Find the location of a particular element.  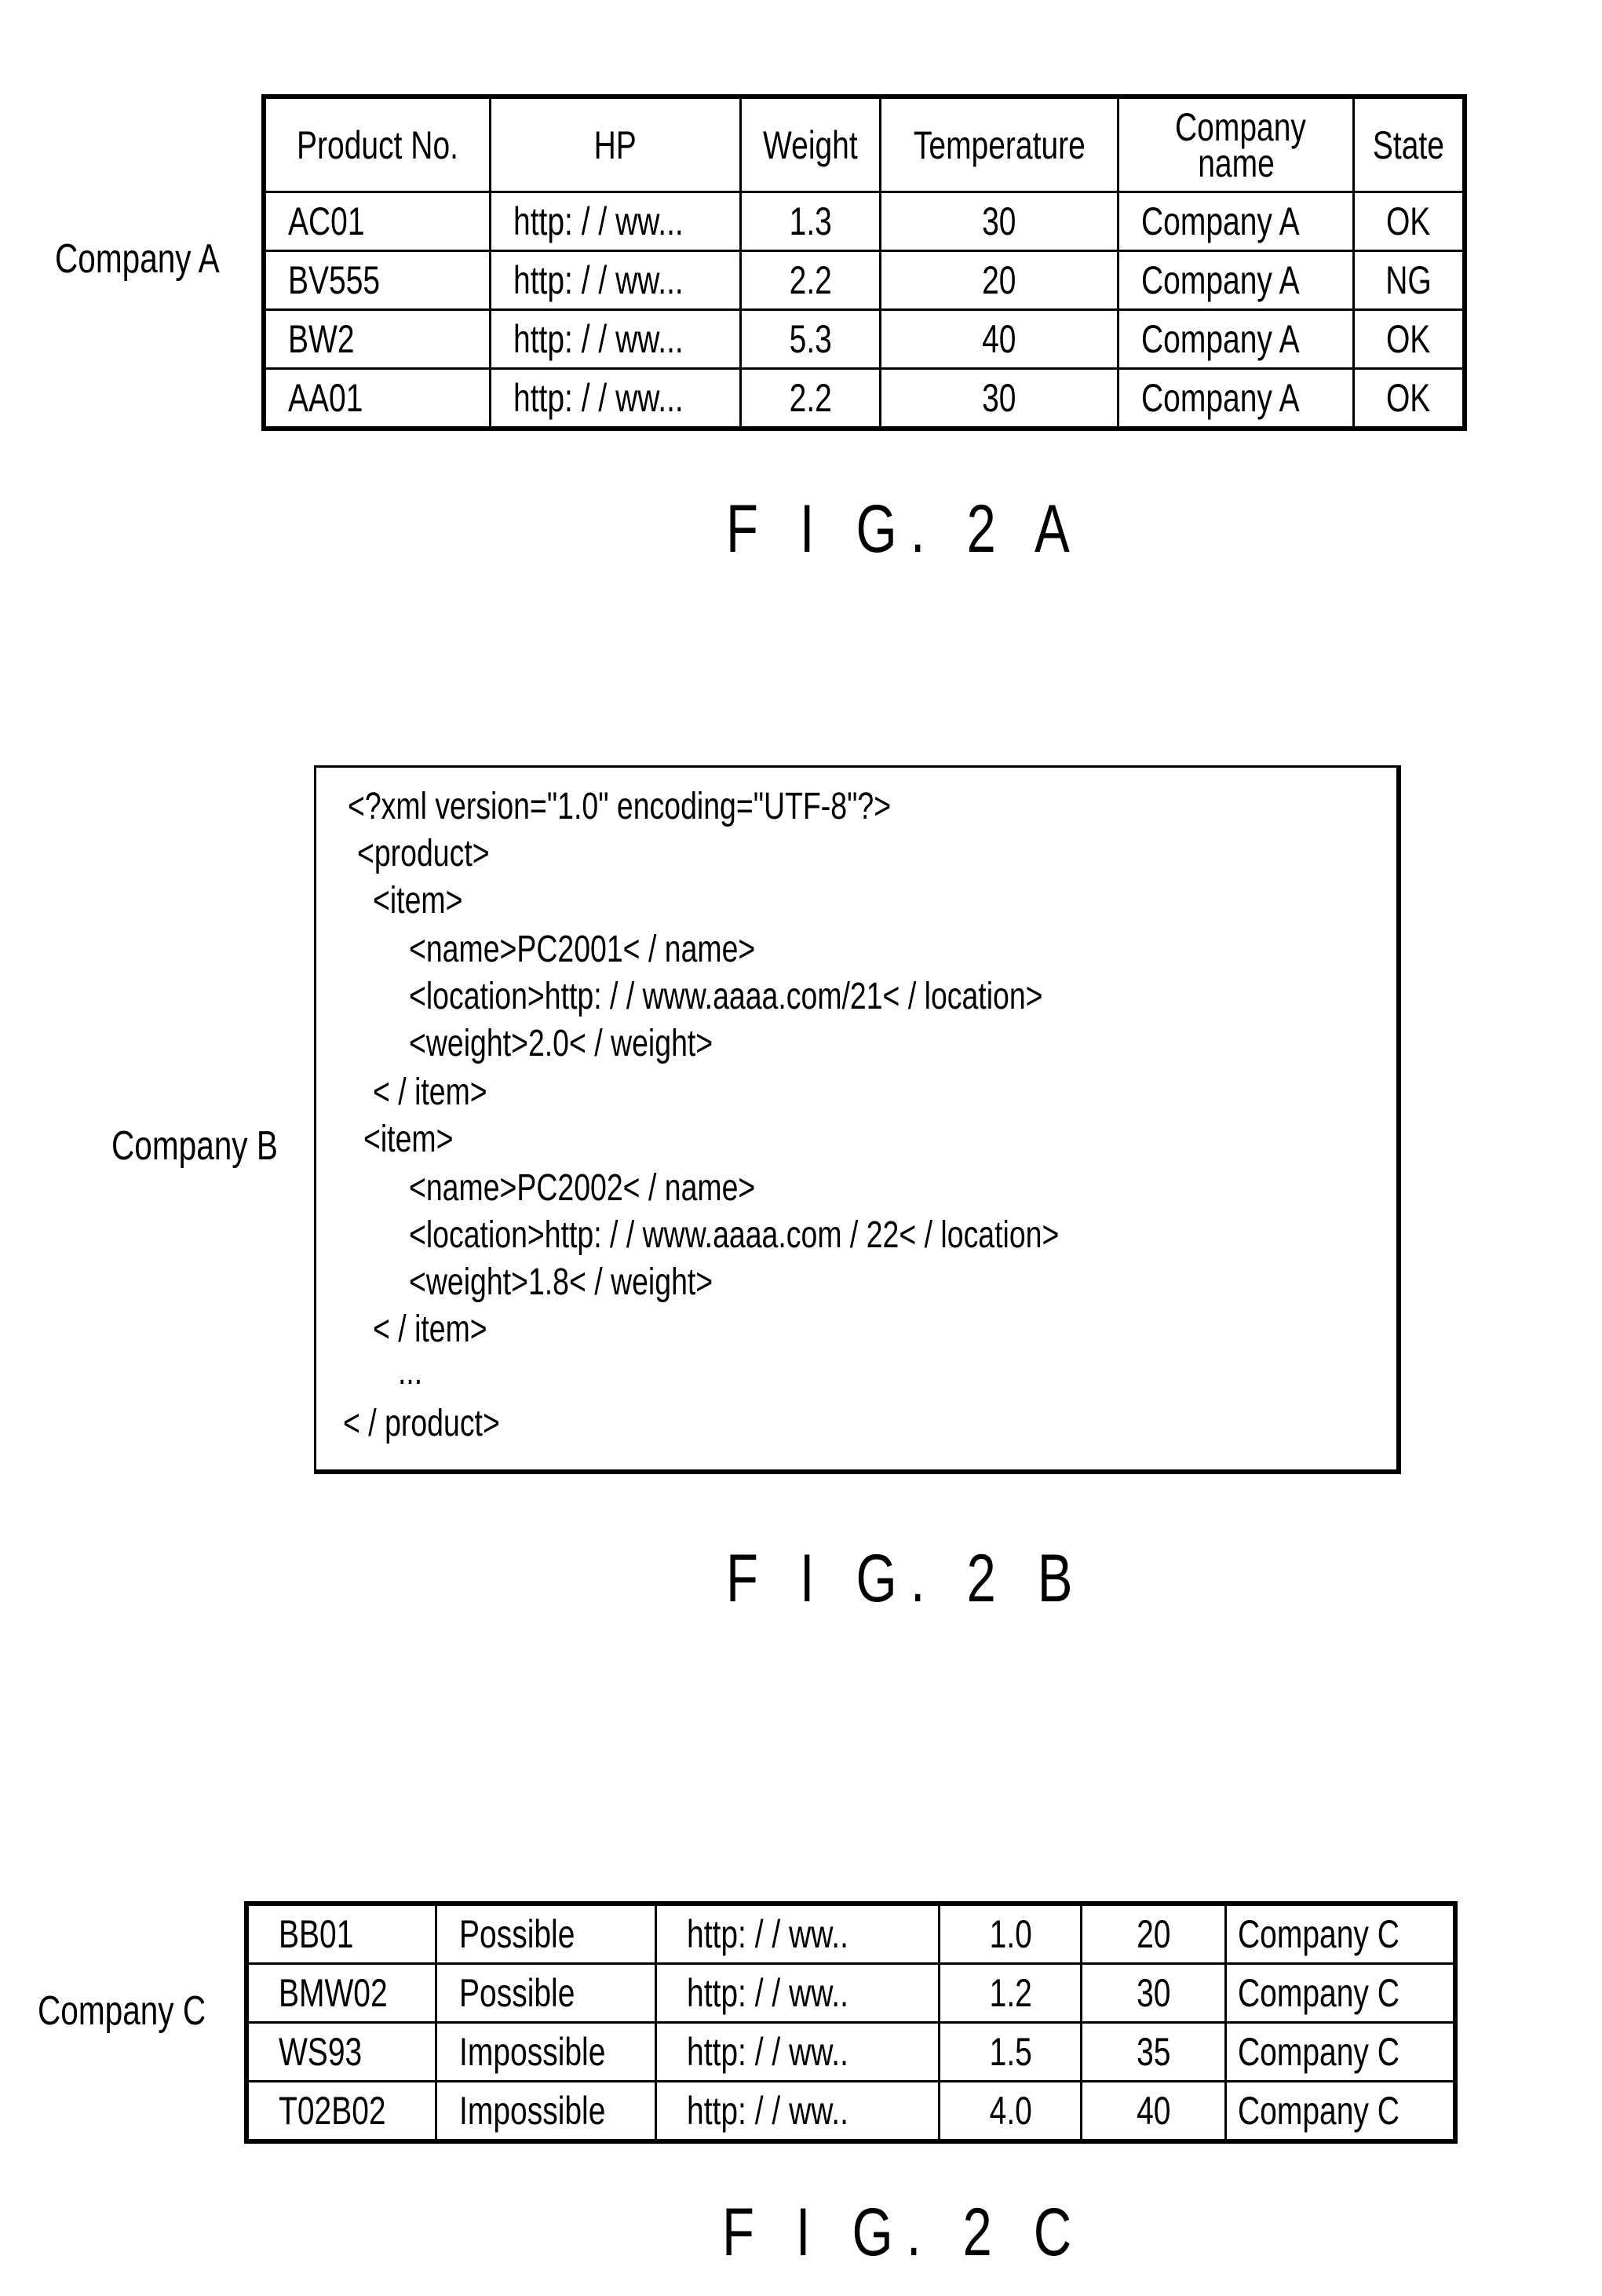

cell-temperature: 35 is located at coordinates (1153, 2051).